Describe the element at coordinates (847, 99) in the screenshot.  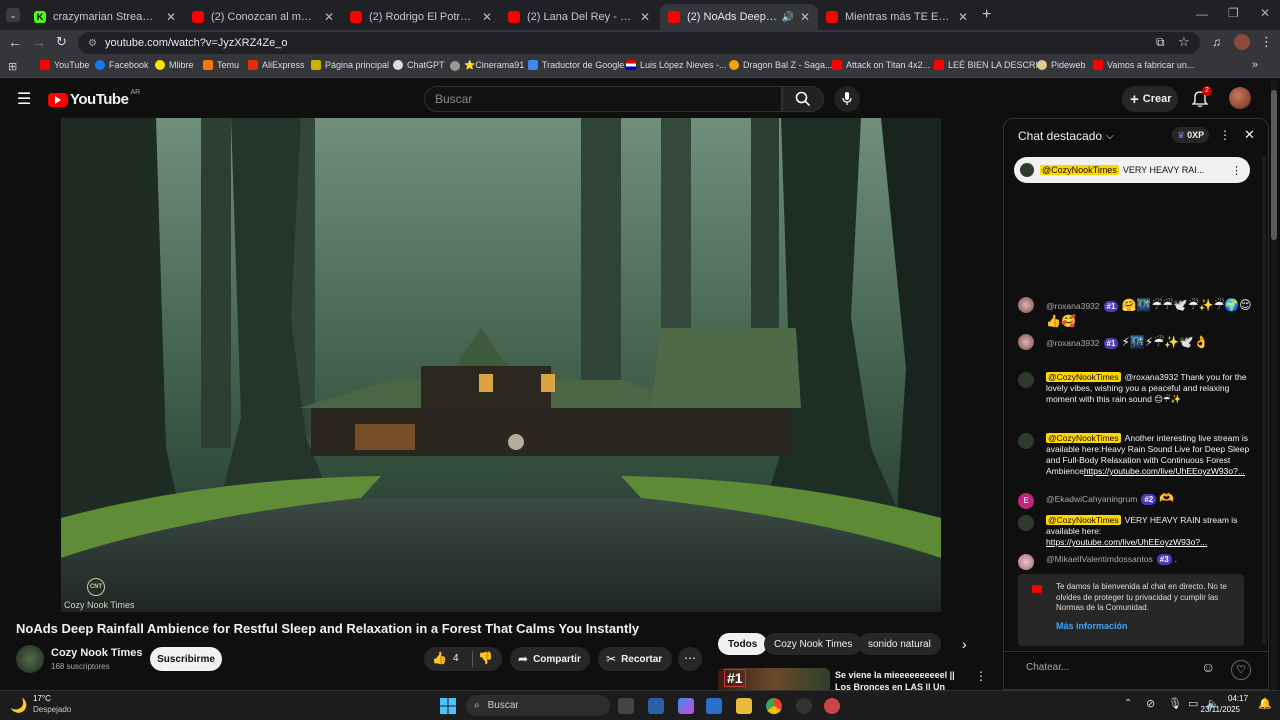
I see `voice-search-button` at that location.